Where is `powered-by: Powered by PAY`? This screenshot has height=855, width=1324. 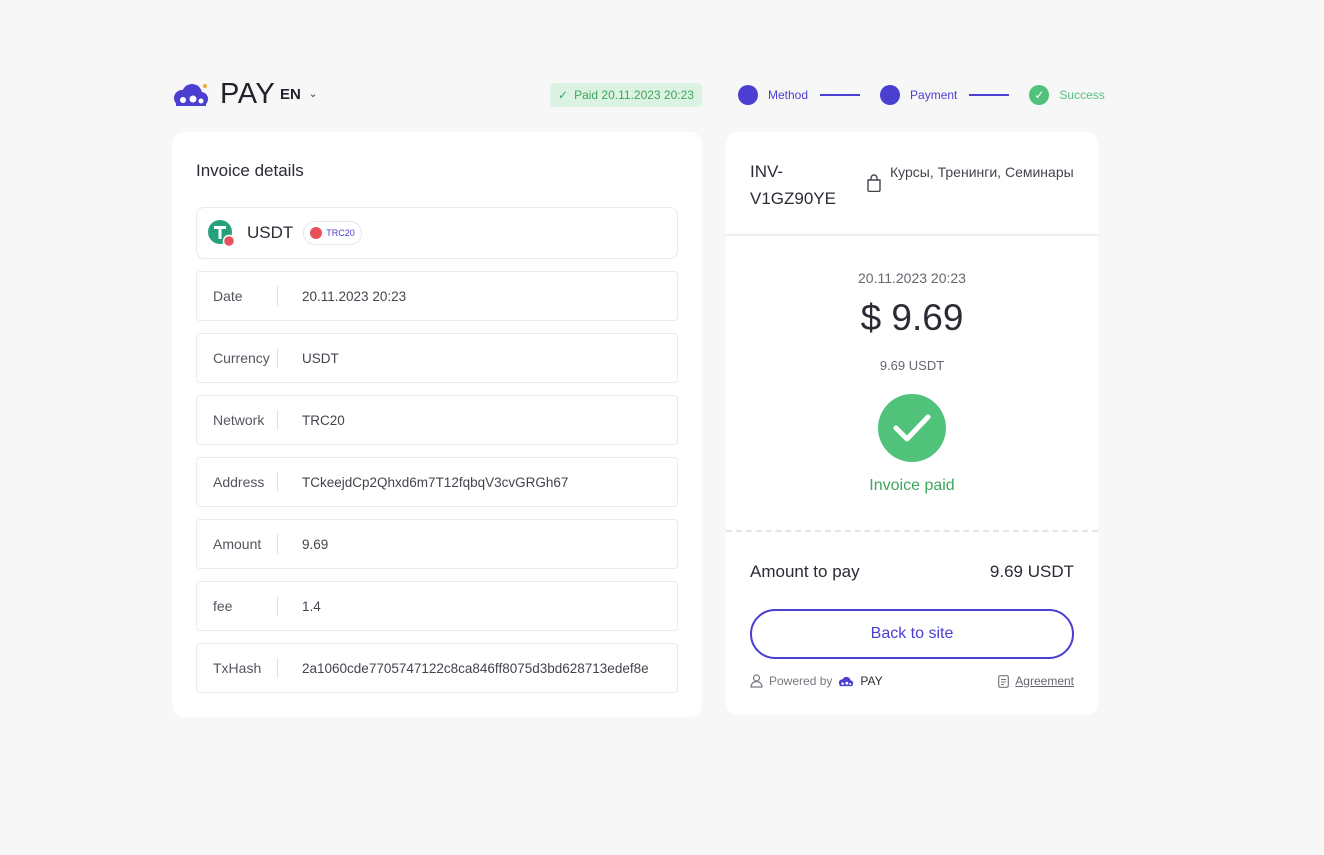
powered-by: Powered by PAY is located at coordinates (816, 681).